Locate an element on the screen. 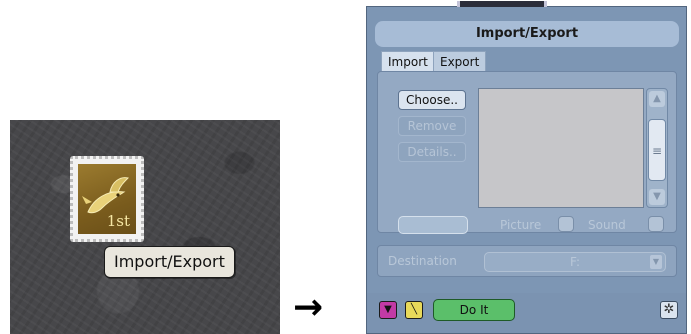  choose-button: Choose.. is located at coordinates (432, 100).